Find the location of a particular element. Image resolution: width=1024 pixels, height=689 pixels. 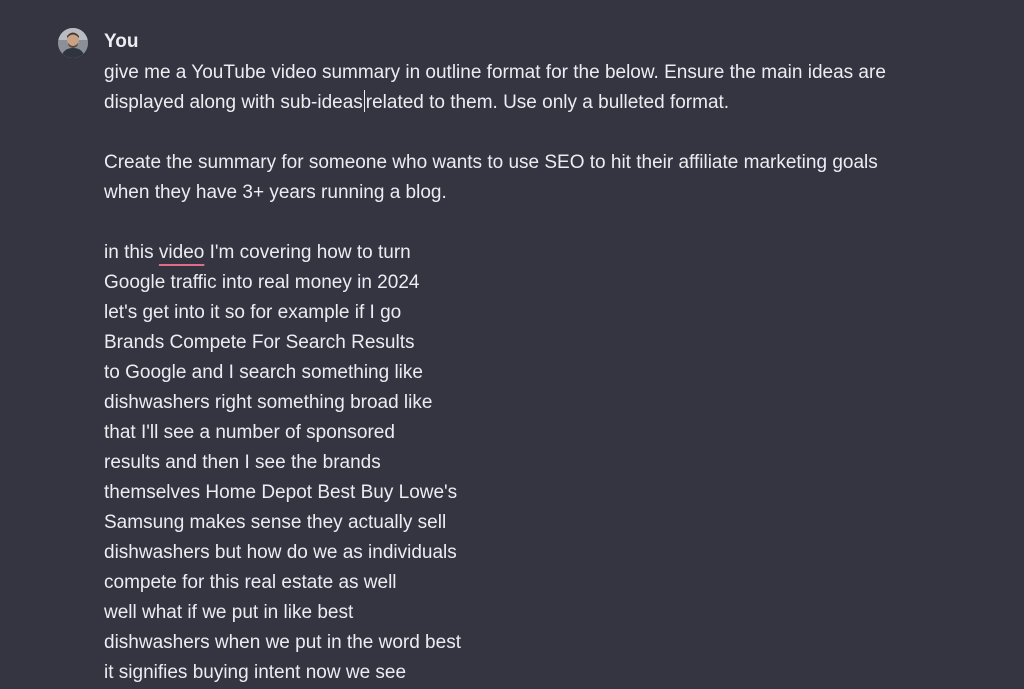

transcript-line: that I'll see a number of sponsored is located at coordinates (249, 432).